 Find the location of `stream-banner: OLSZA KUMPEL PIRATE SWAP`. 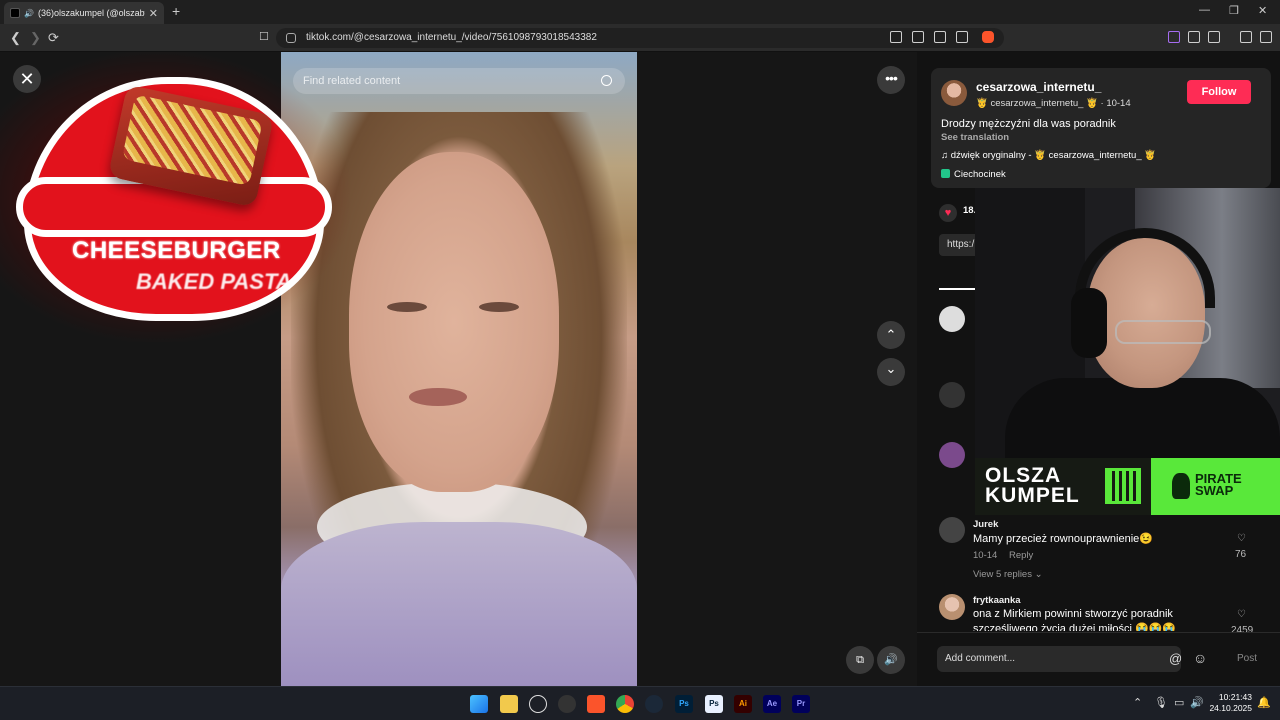

stream-banner: OLSZA KUMPEL PIRATE SWAP is located at coordinates (1127, 486).